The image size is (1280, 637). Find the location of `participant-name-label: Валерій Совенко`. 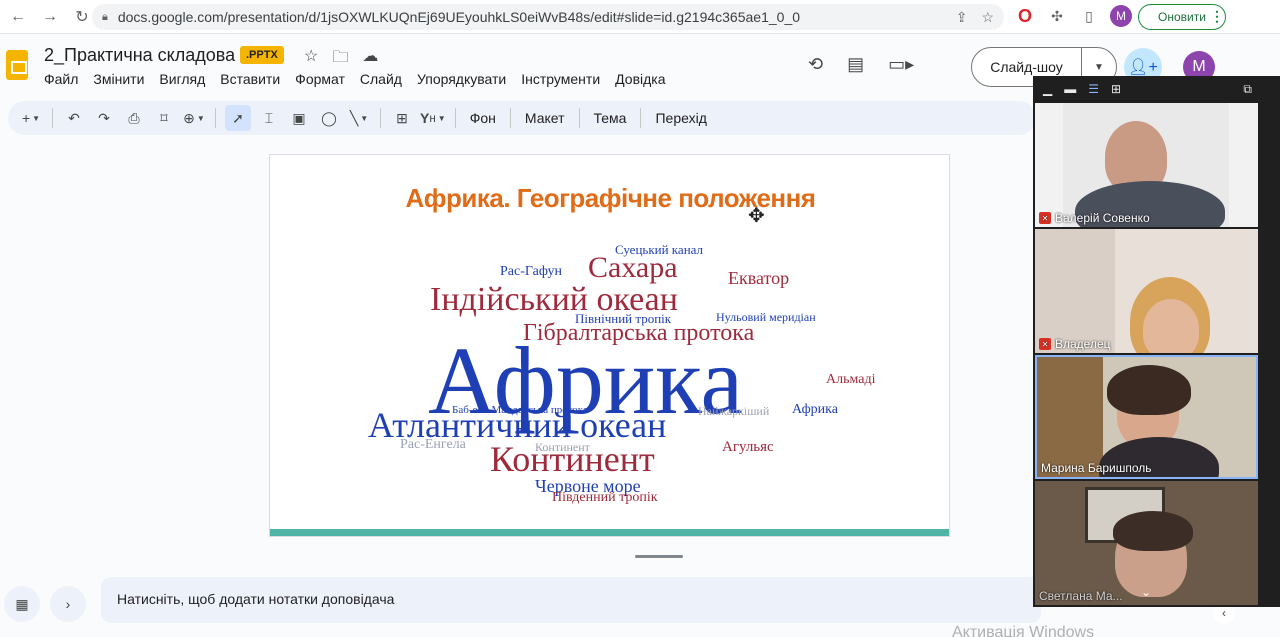

participant-name-label: Валерій Совенко is located at coordinates (1102, 218).